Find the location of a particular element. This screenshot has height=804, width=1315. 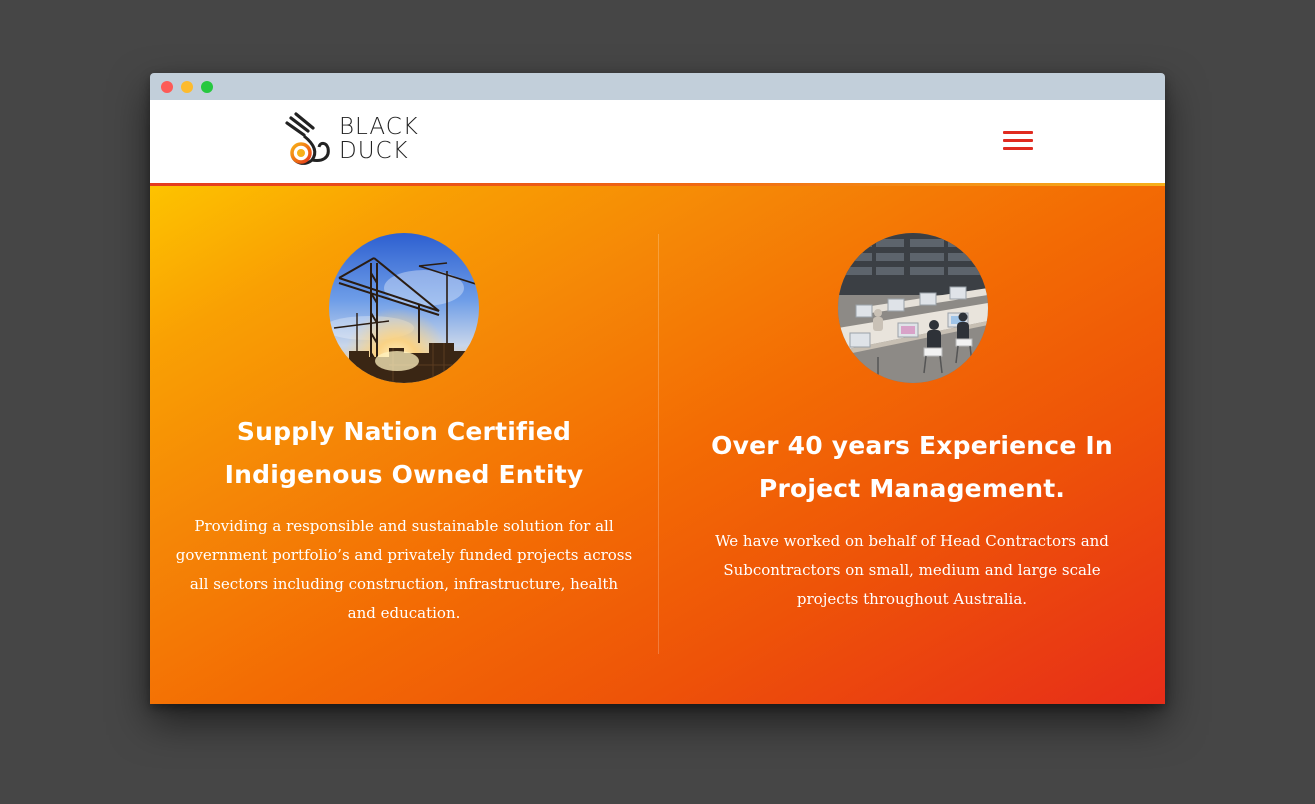

window-titlebar is located at coordinates (657, 86).